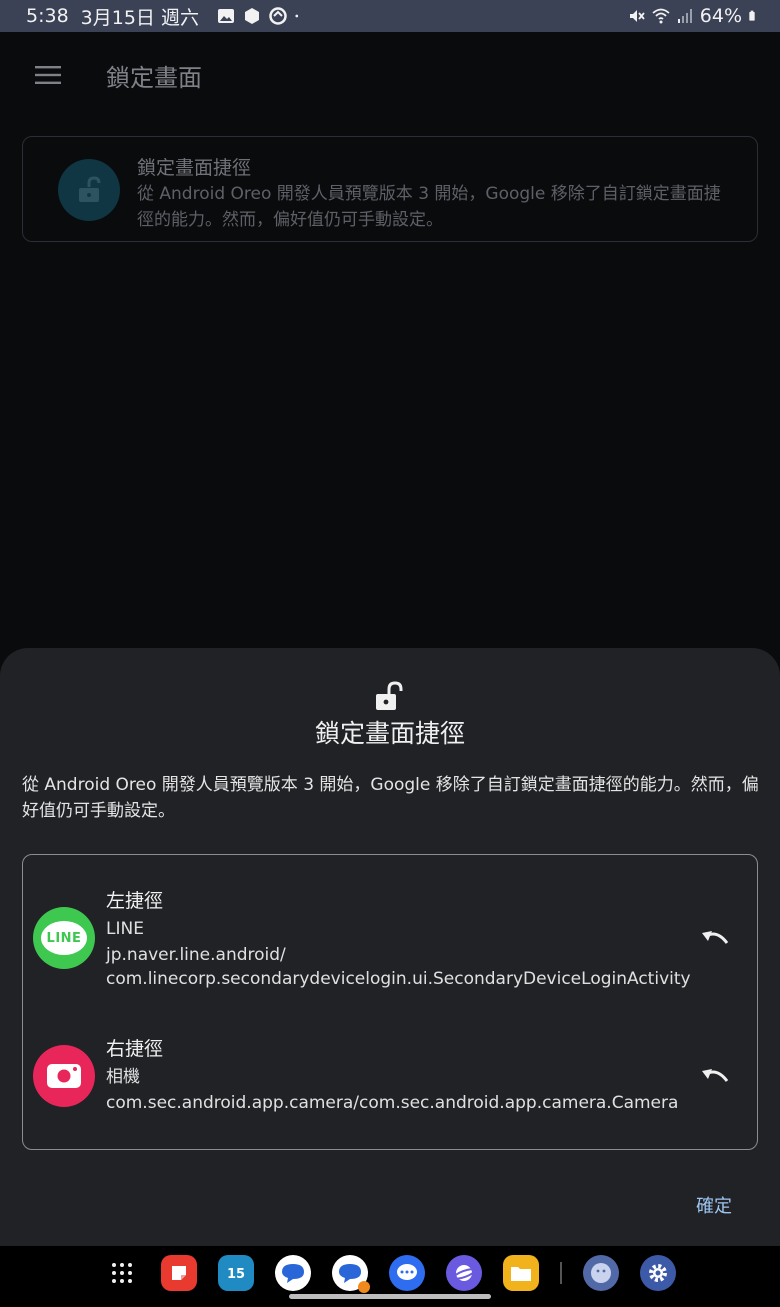  Describe the element at coordinates (390, 75) in the screenshot. I see `app-bar: 鎖定畫面` at that location.